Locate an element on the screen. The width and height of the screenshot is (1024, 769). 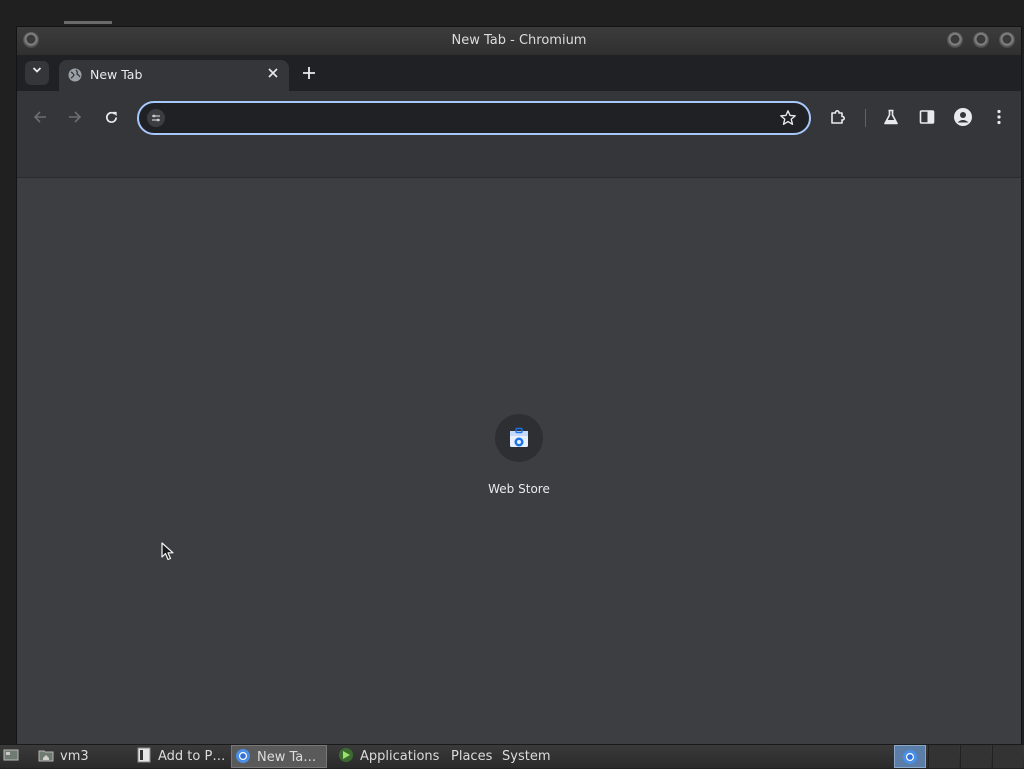
extensions-button is located at coordinates (838, 117).